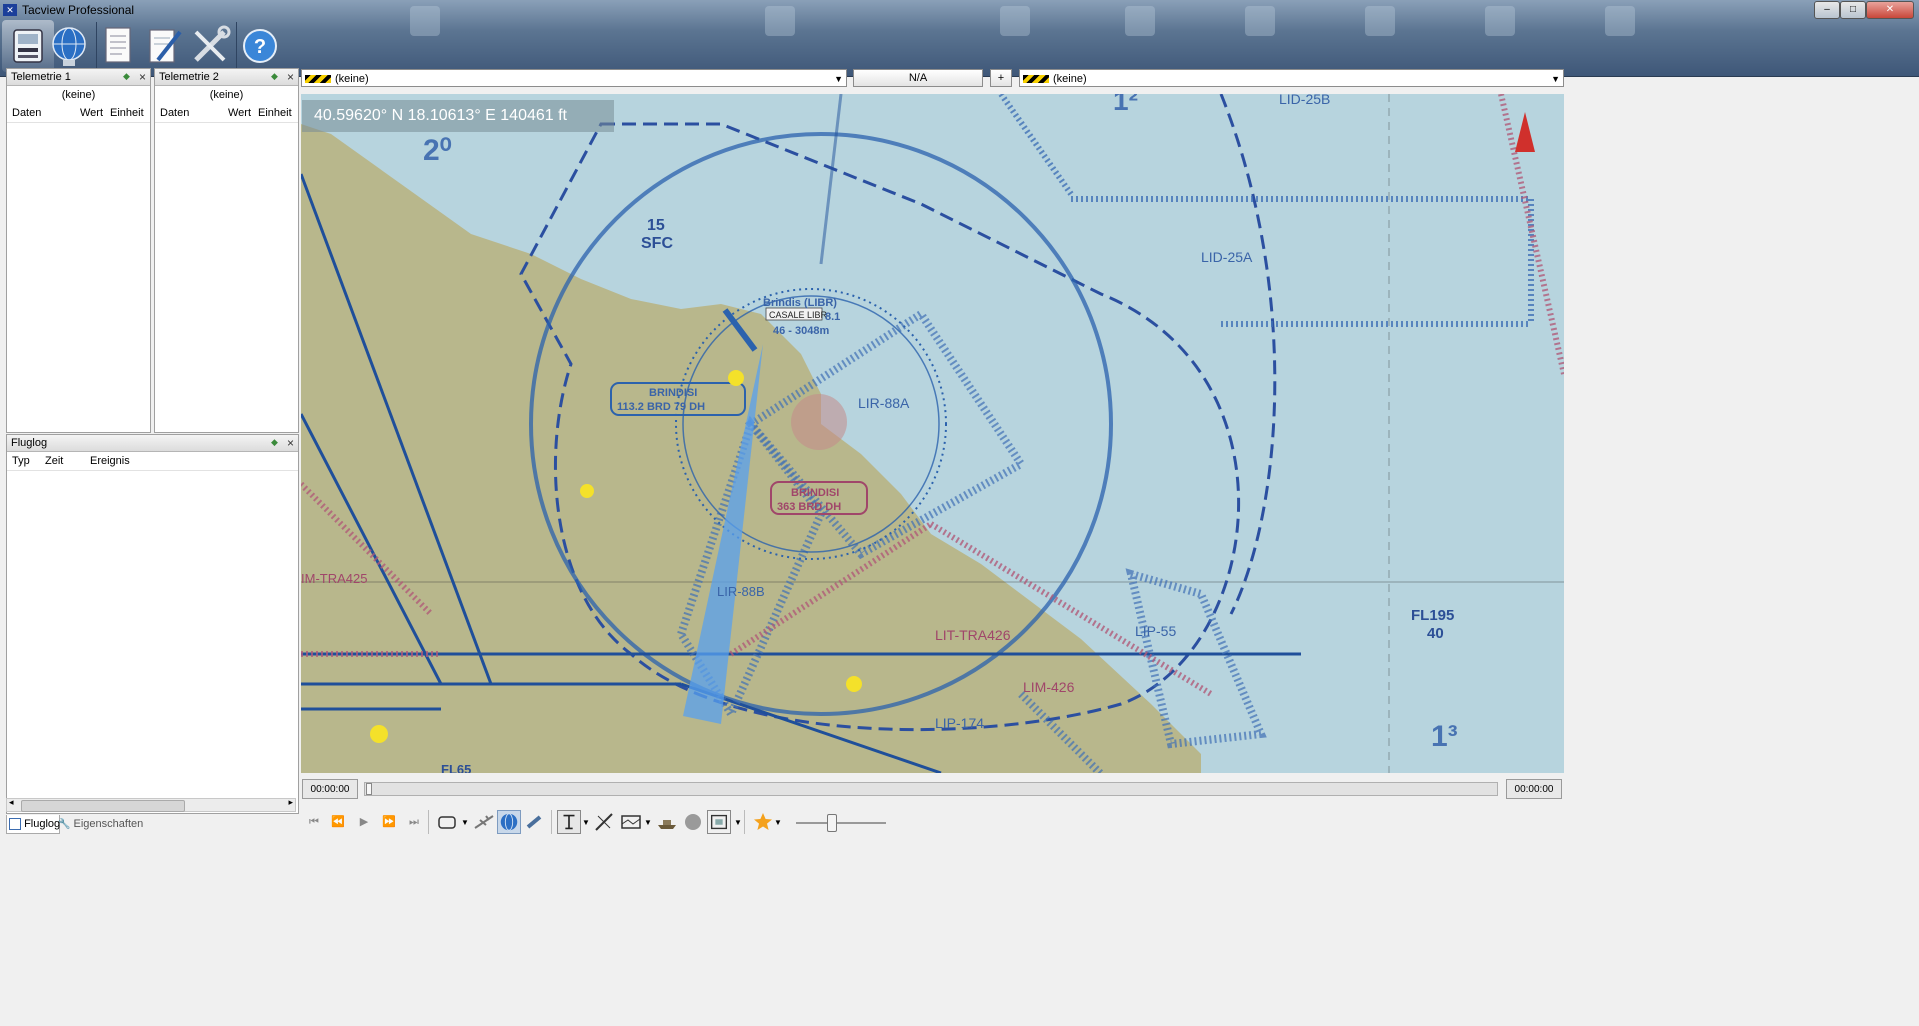 The image size is (1919, 1026). I want to click on tab-properties: 🔧 Eigenschaften, so click(100, 824).